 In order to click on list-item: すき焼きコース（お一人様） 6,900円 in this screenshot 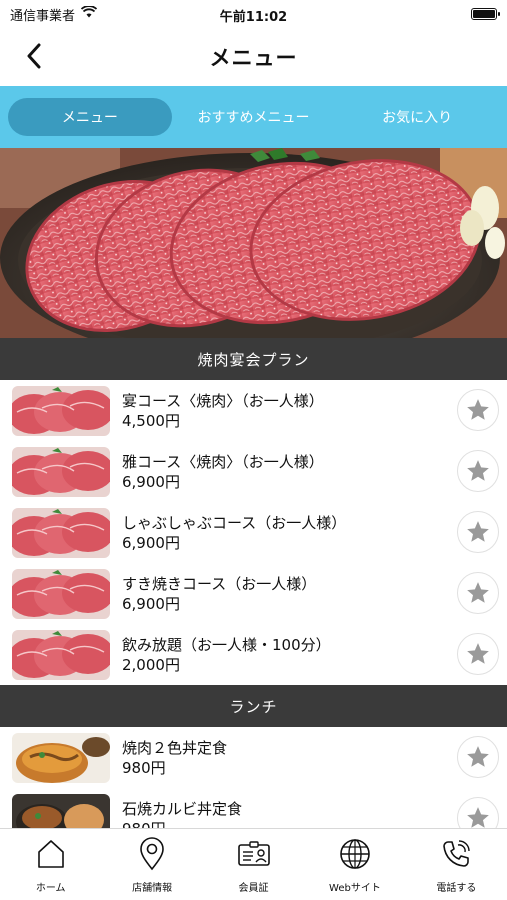, I will do `click(253, 593)`.